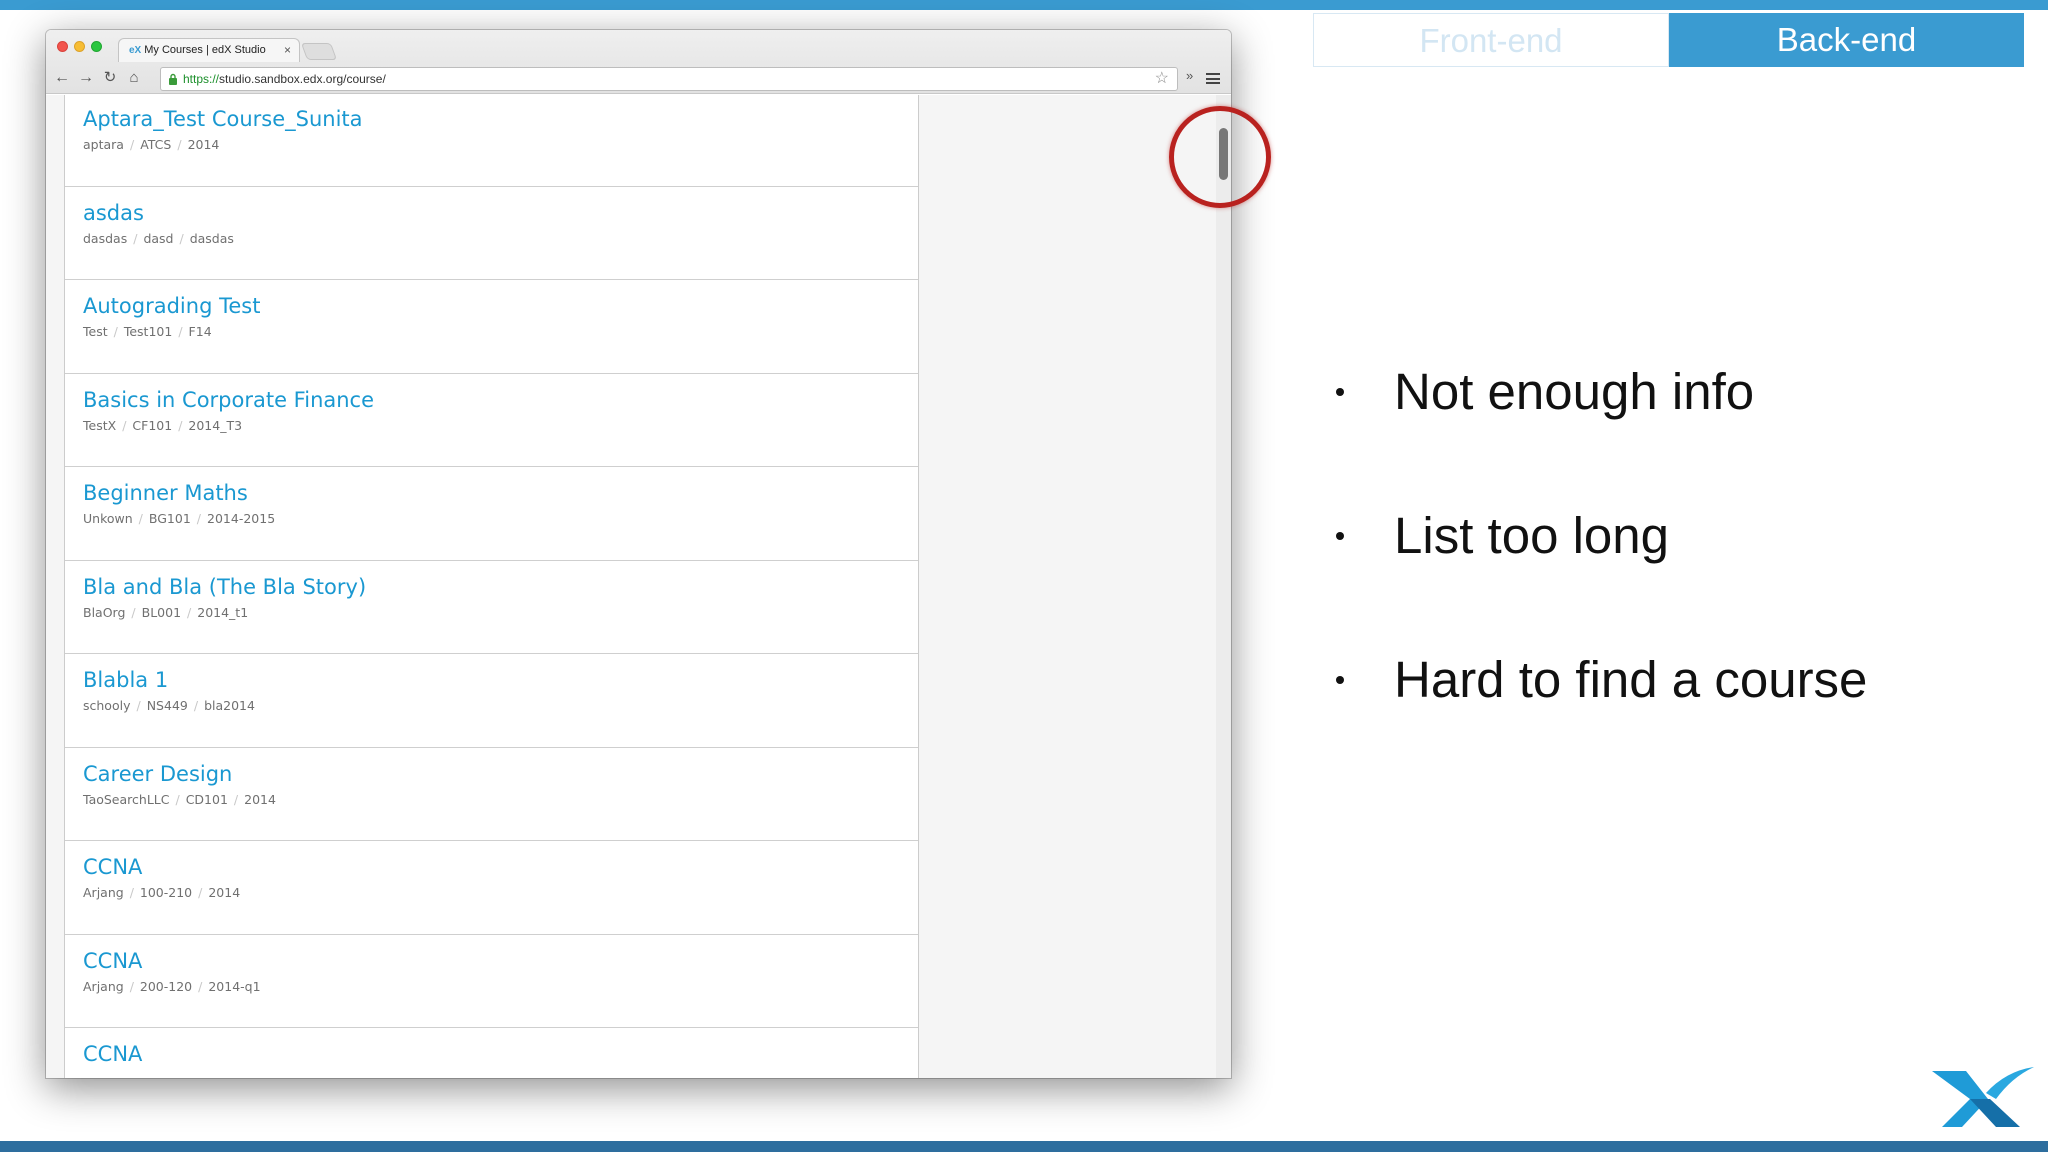 The height and width of the screenshot is (1152, 2048). I want to click on highlight-circle-annotation, so click(1220, 157).